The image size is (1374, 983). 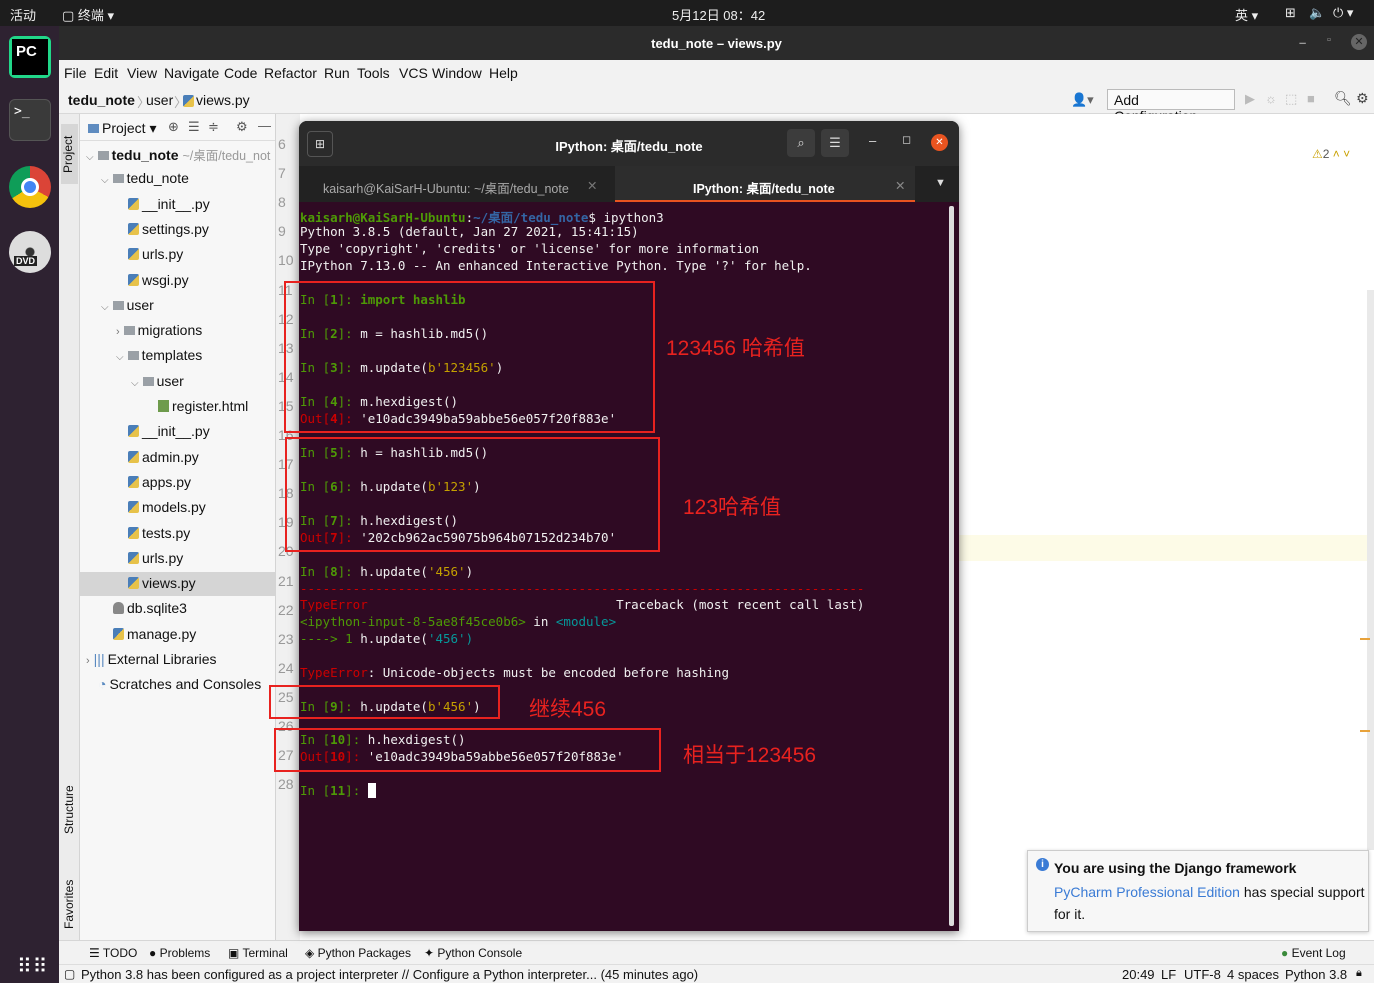 I want to click on dvd-icon: DVD, so click(x=30, y=252).